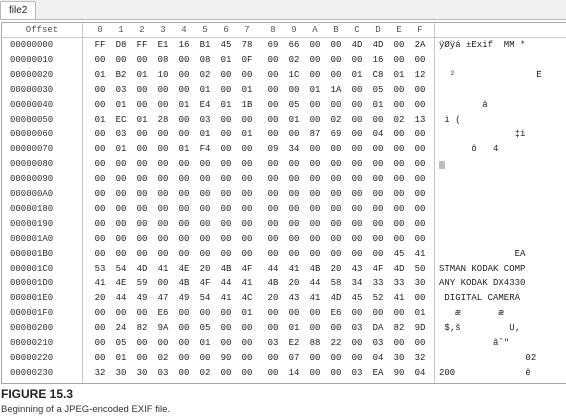  Describe the element at coordinates (357, 284) in the screenshot. I see `hex-byte: 34` at that location.